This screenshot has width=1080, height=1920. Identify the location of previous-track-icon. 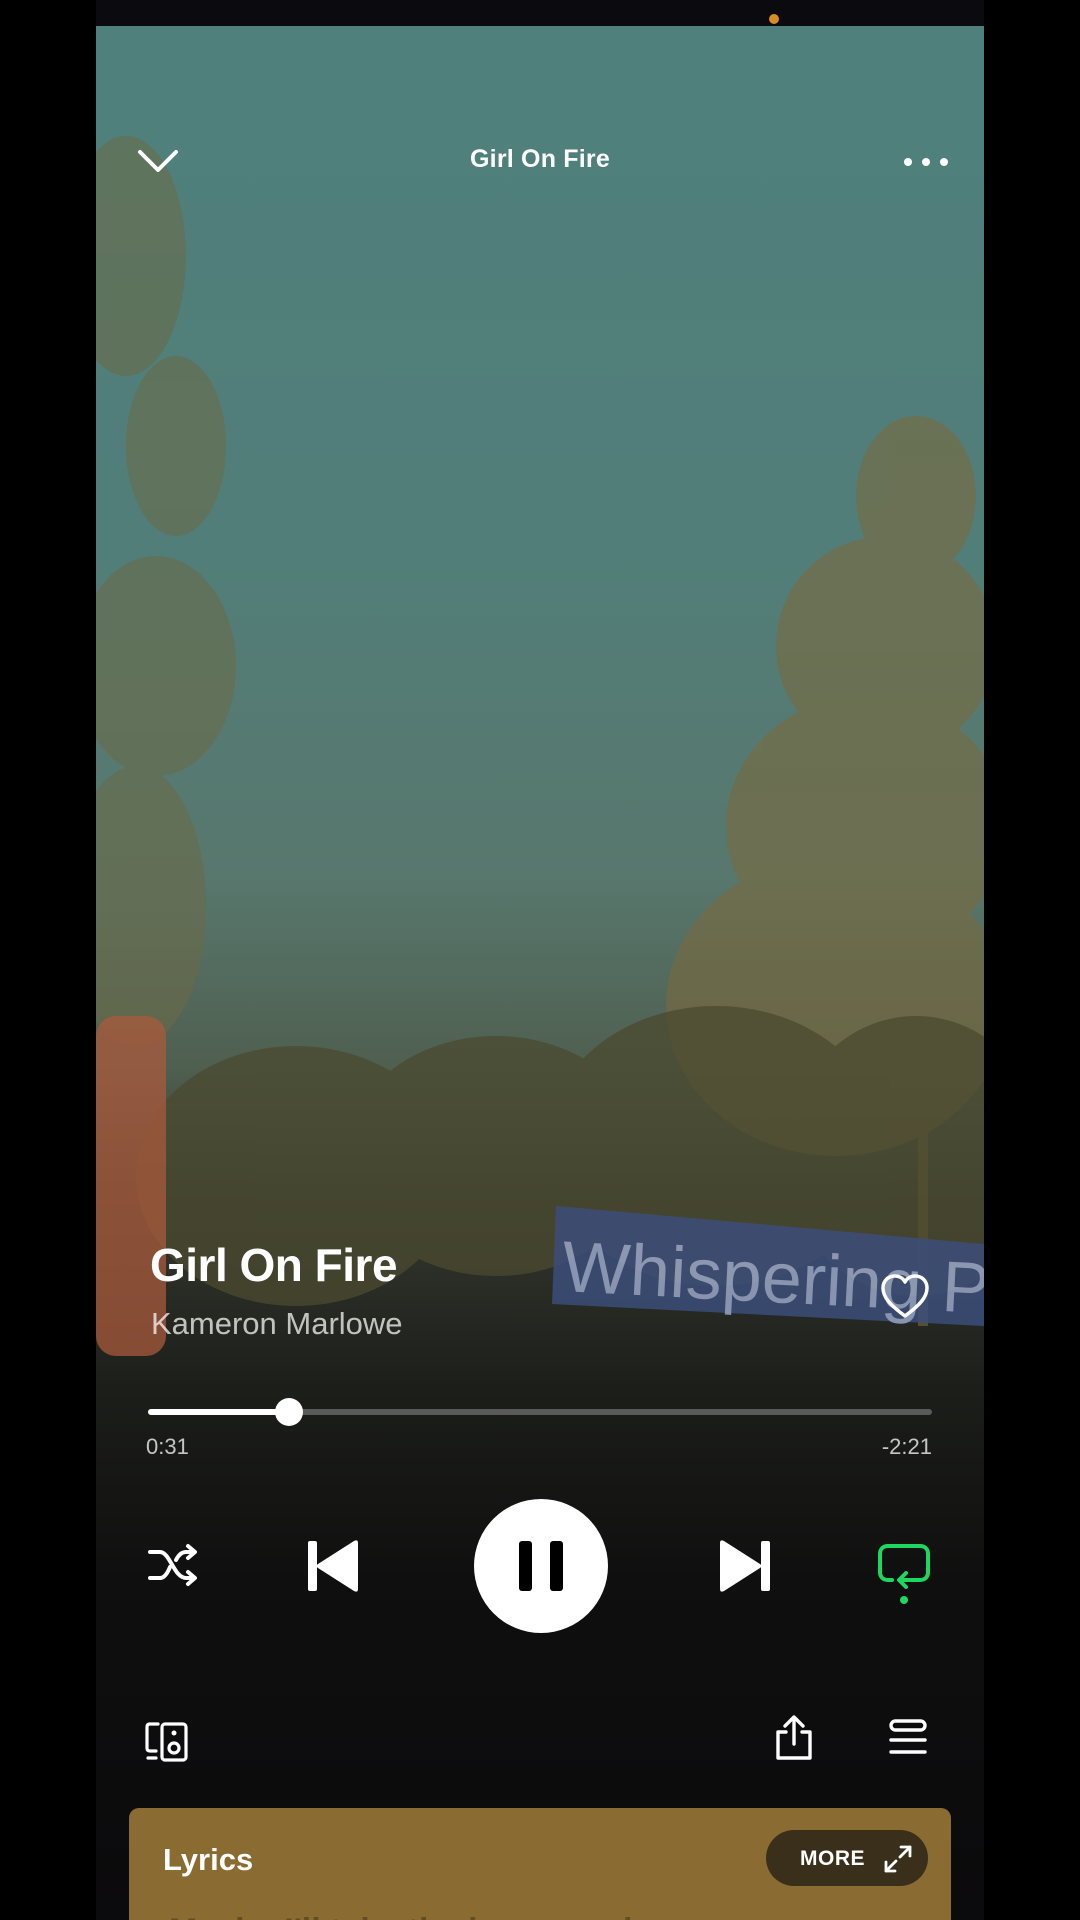
(333, 1566).